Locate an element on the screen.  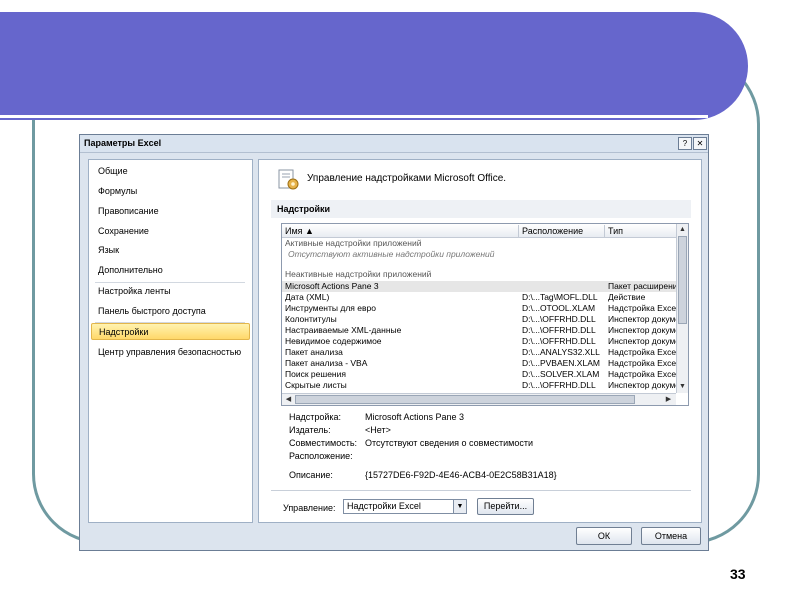
cell-location: D:\...Tag\MOFL.DLL is located at coordinates (560, 297).